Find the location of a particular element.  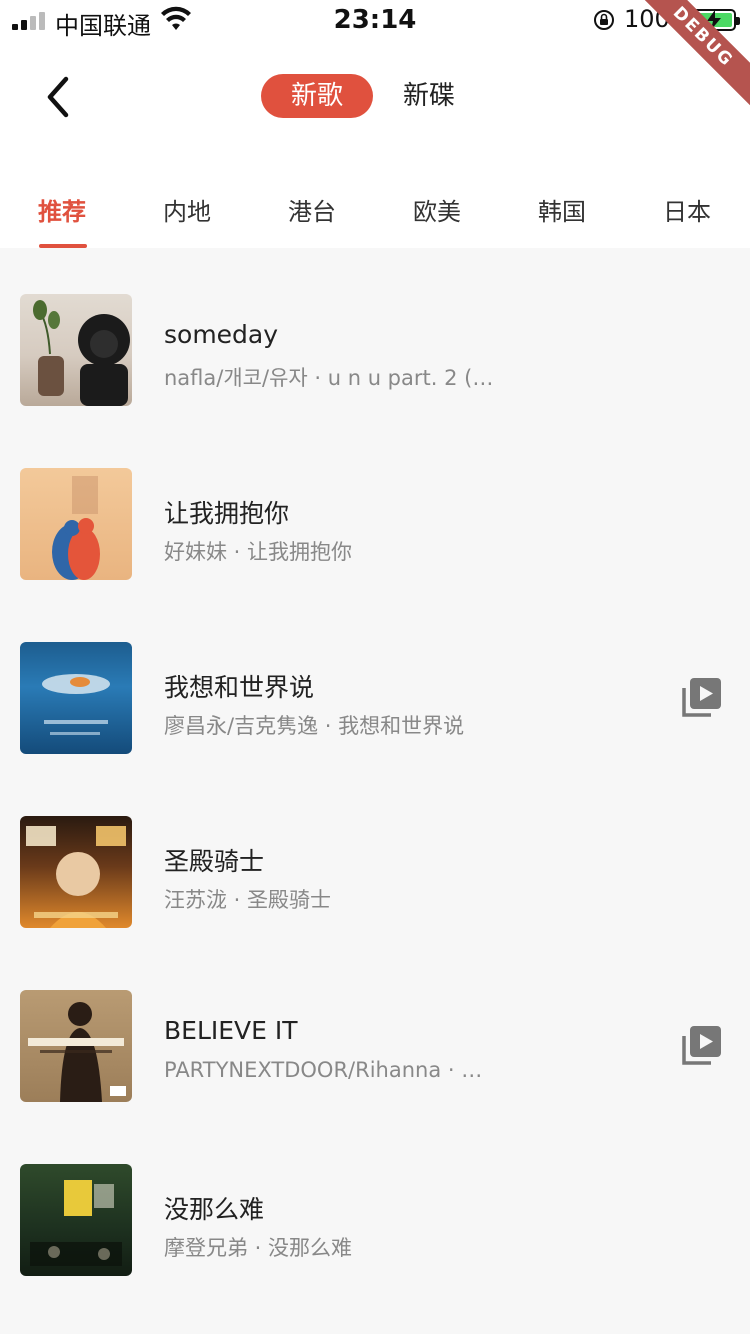

song-title: BELIEVE IT is located at coordinates (231, 1030).